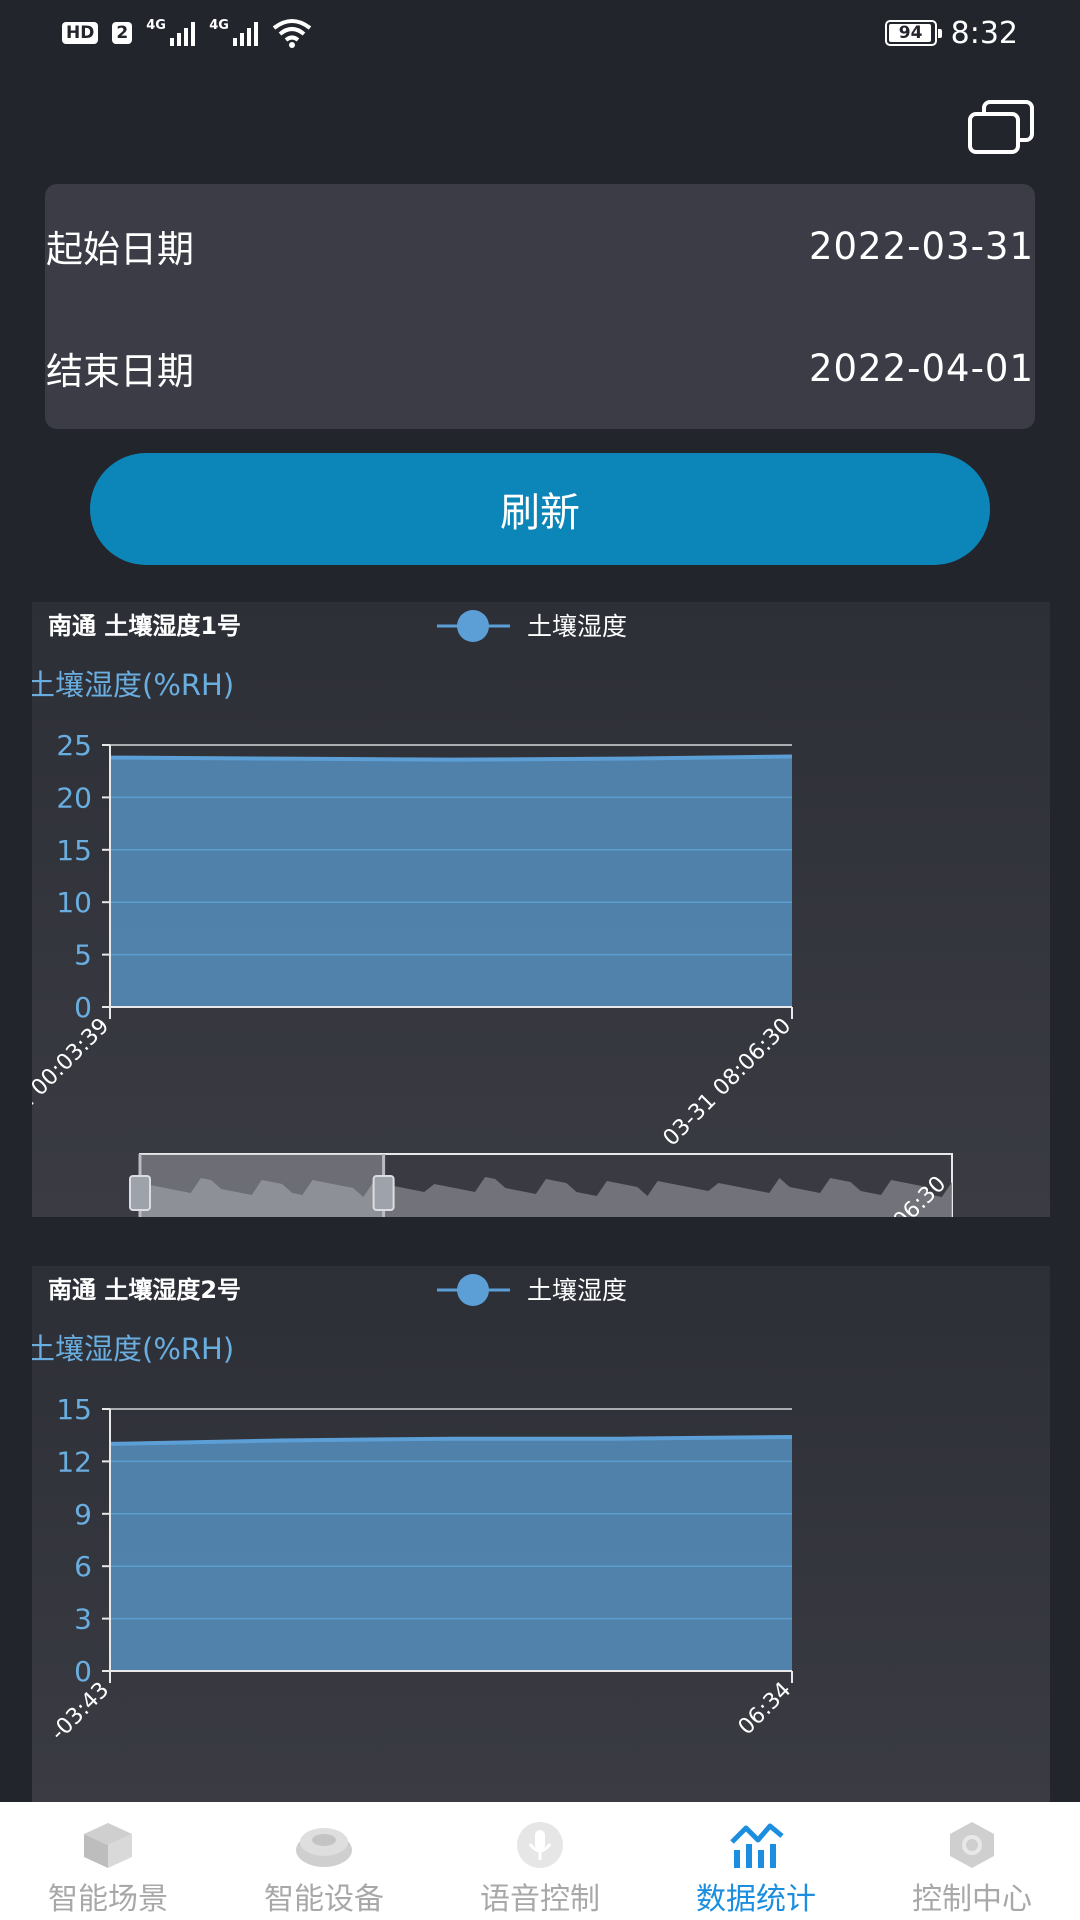 The image size is (1080, 1920). I want to click on nav-label: 智能场景, so click(108, 1899).